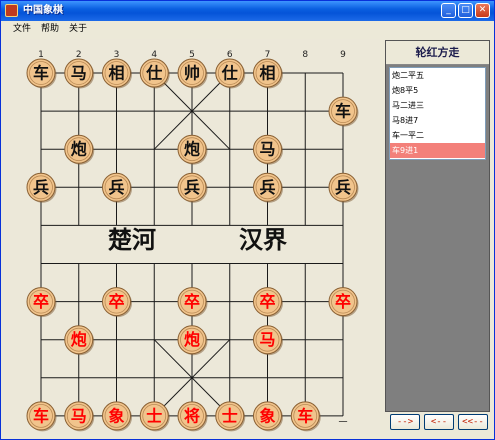 The width and height of the screenshot is (495, 440). Describe the element at coordinates (405, 422) in the screenshot. I see `next-move-button: -->` at that location.